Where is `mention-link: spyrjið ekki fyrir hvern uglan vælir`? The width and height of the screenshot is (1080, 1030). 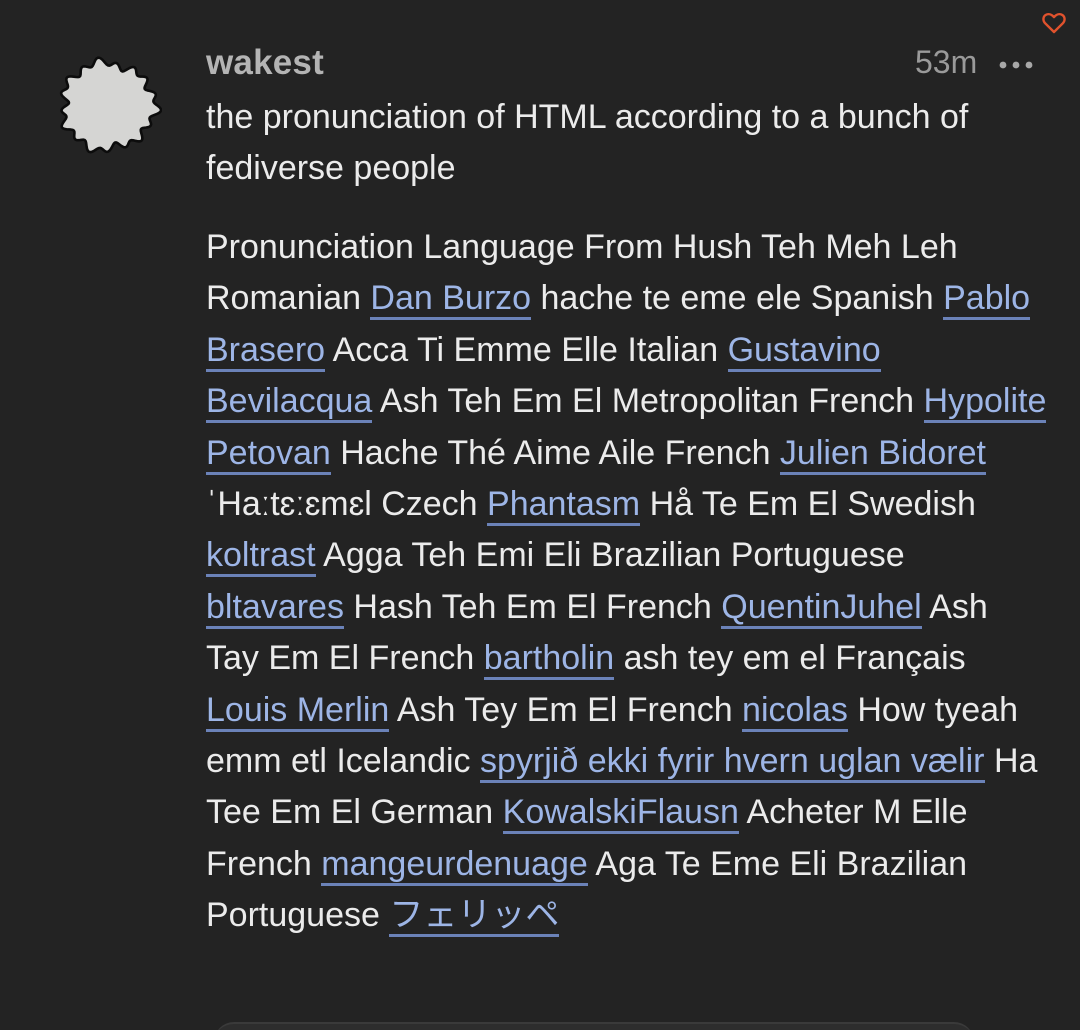 mention-link: spyrjið ekki fyrir hvern uglan vælir is located at coordinates (732, 763).